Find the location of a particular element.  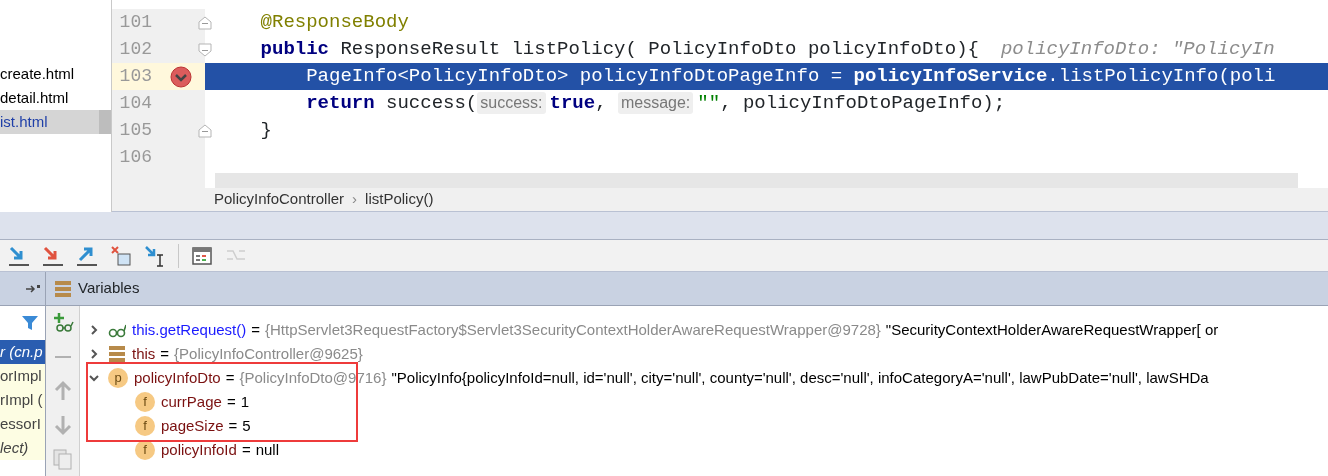

stack-frame: lect) is located at coordinates (22, 448).